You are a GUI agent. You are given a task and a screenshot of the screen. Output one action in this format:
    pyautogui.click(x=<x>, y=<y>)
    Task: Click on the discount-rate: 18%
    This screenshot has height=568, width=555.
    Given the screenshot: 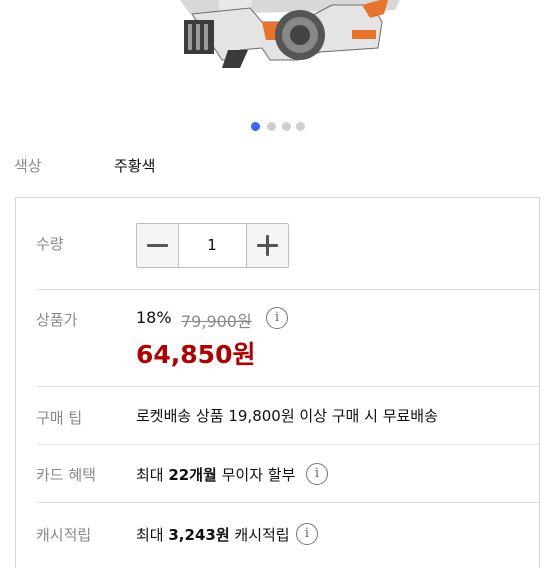 What is the action you would take?
    pyautogui.click(x=154, y=317)
    